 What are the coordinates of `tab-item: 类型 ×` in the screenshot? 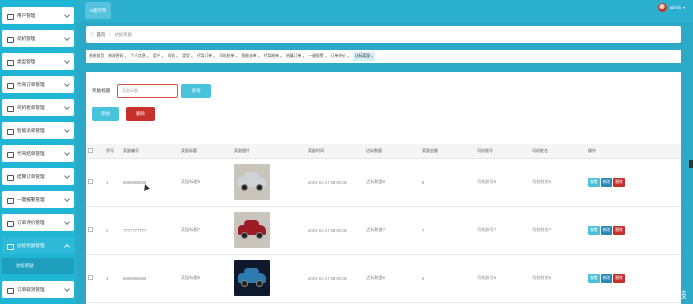 It's located at (187, 56).